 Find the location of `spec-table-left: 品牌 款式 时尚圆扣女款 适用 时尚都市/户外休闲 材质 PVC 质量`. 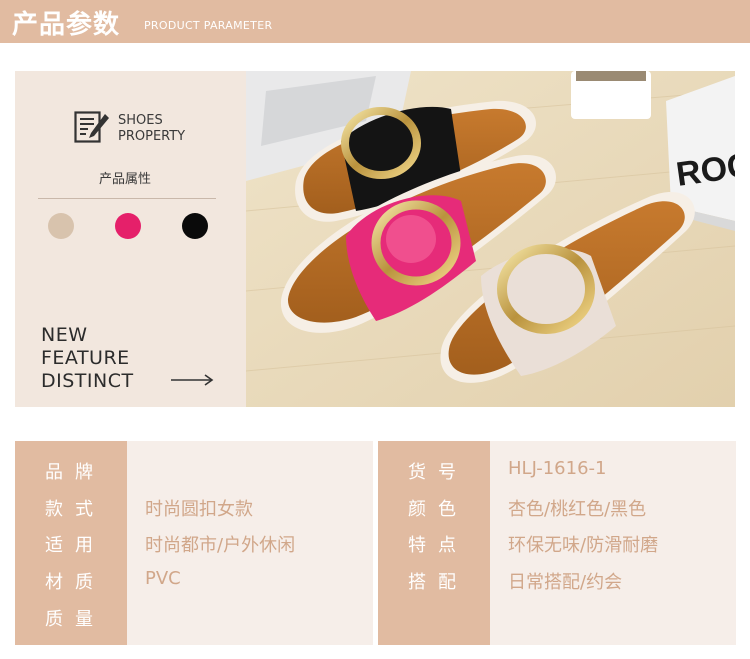

spec-table-left: 品牌 款式 时尚圆扣女款 适用 时尚都市/户外休闲 材质 PVC 质量 is located at coordinates (194, 543).